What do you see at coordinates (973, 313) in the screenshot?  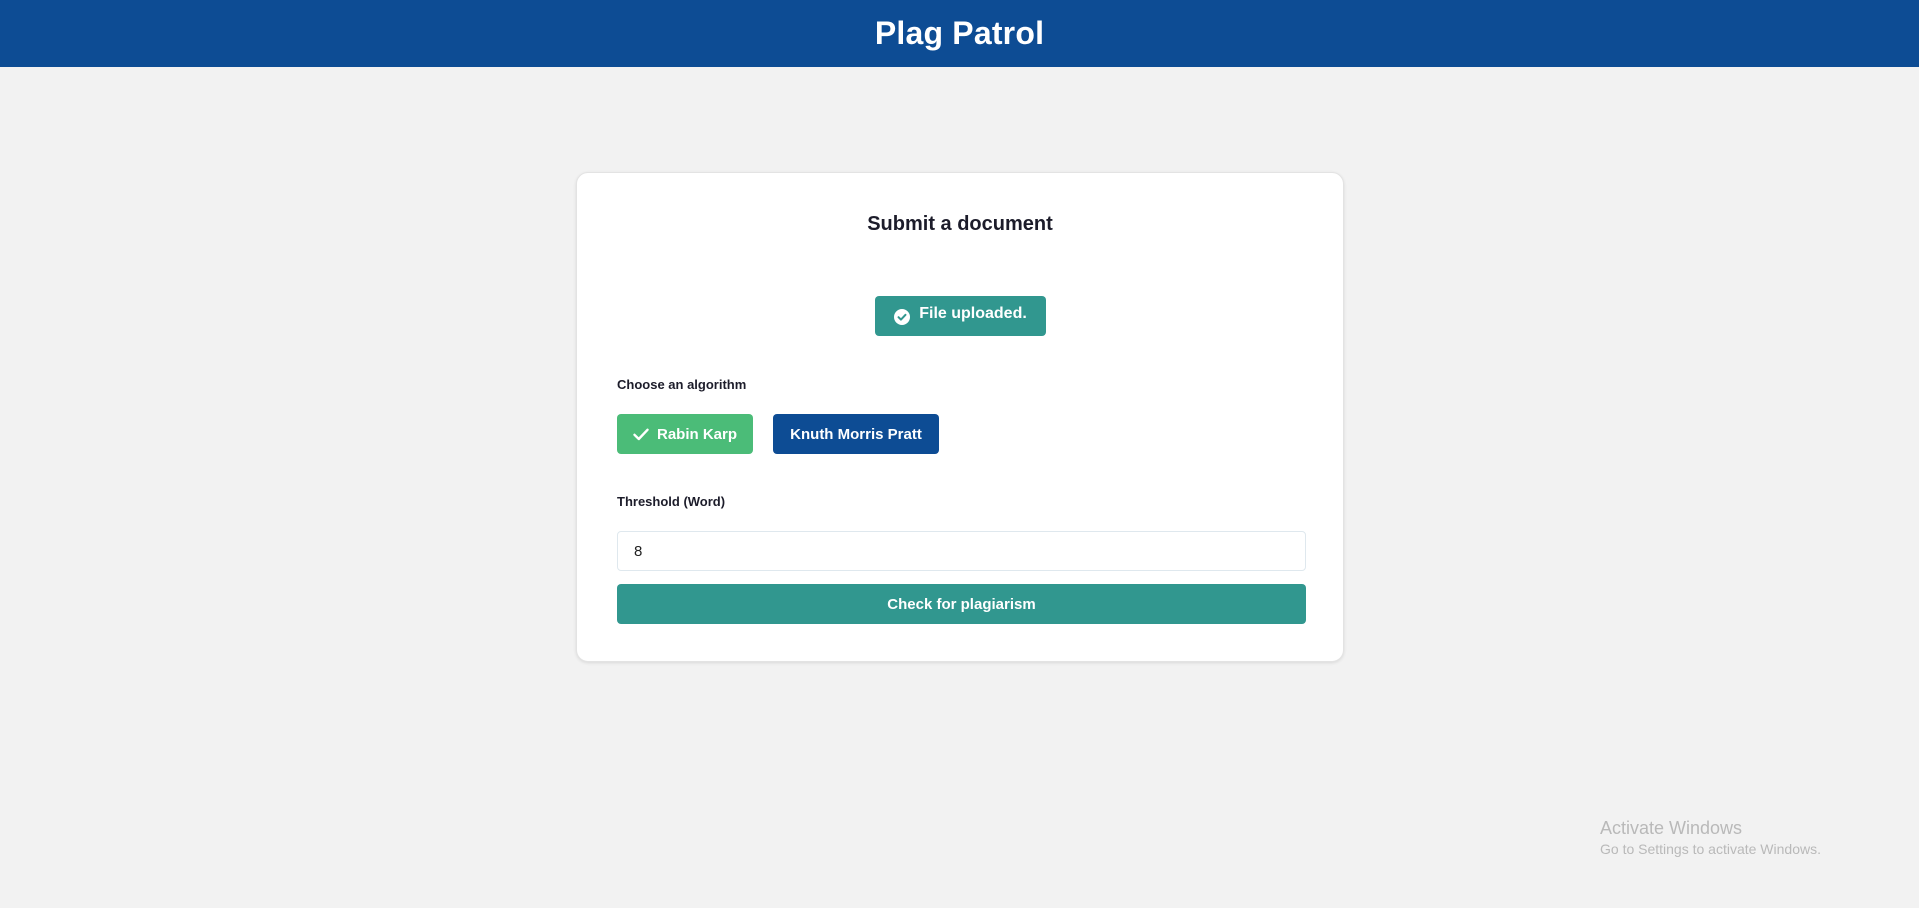 I see `upload-status-text: File uploaded.` at bounding box center [973, 313].